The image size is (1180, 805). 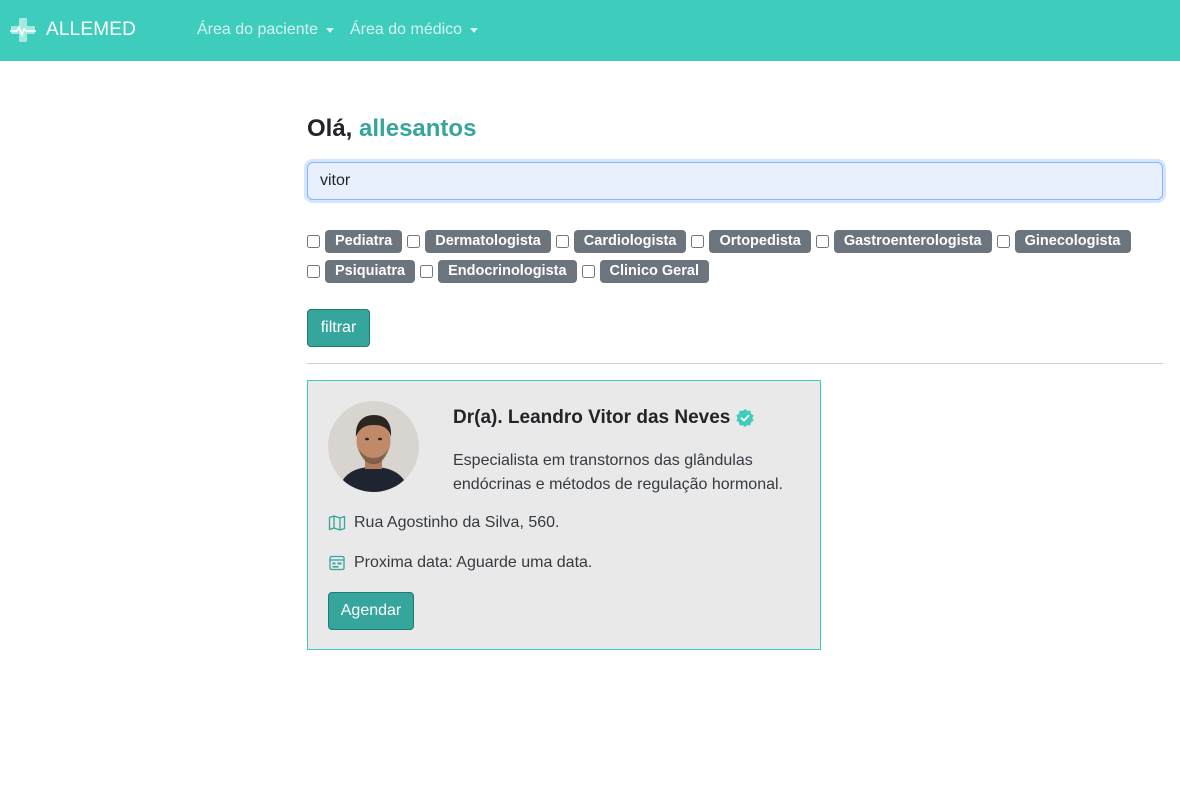 I want to click on doctor-next-date-row: Proxima data: Aguarde uma data., so click(x=460, y=563).